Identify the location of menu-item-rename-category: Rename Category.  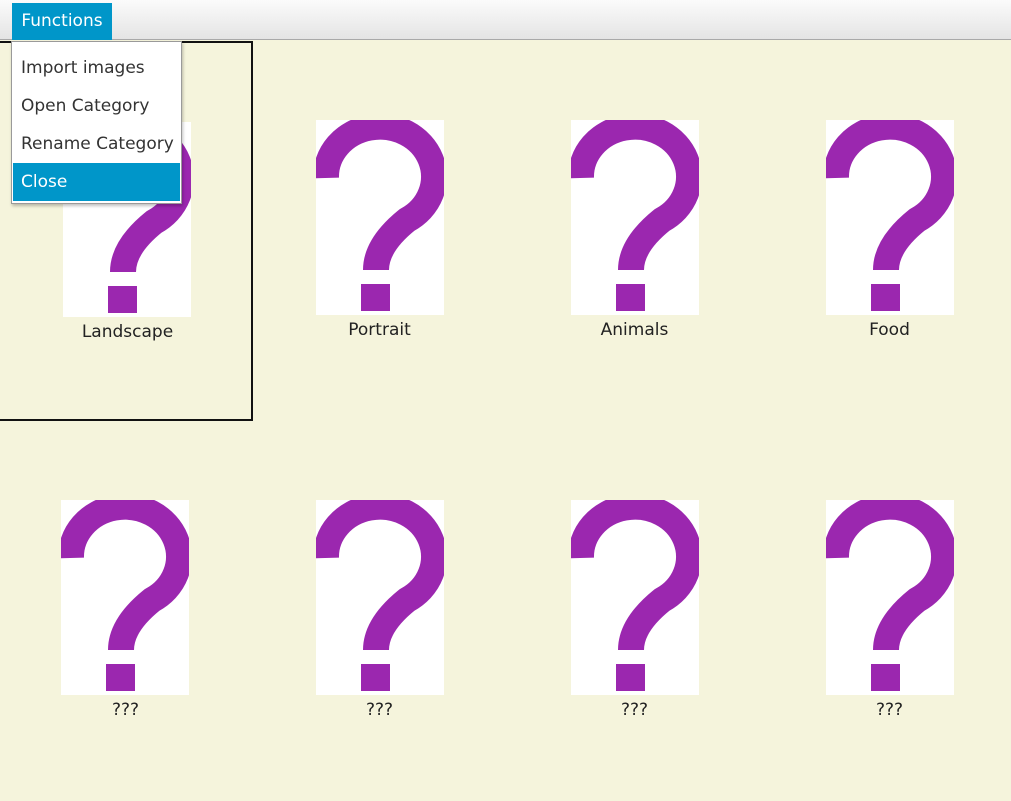
(96, 144).